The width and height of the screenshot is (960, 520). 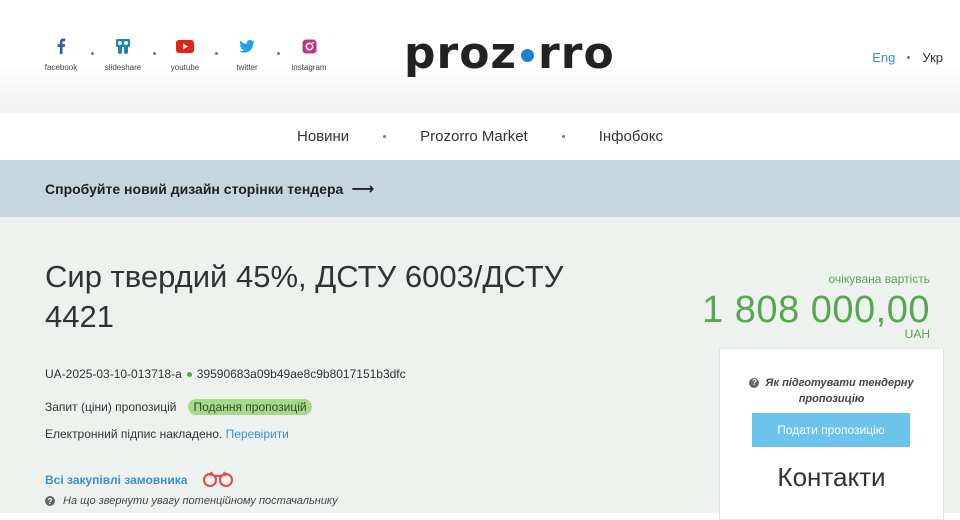 I want to click on twitter-icon, so click(x=247, y=46).